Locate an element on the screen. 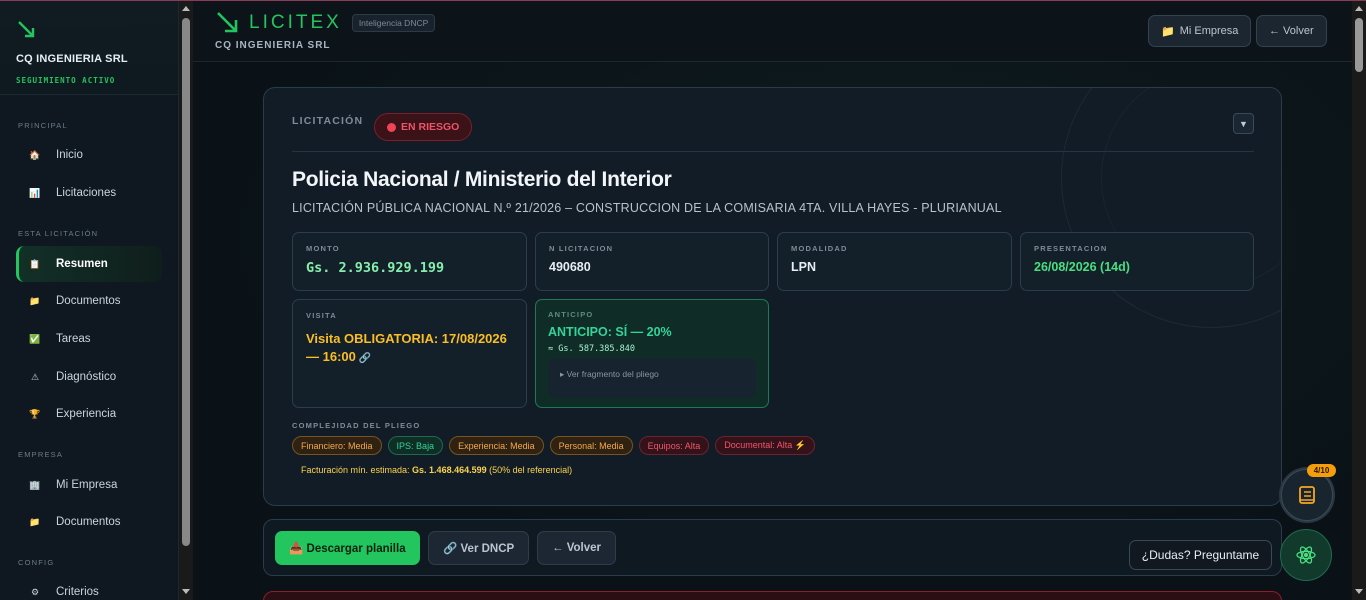 This screenshot has height=600, width=1366. link-icon: 🔗 is located at coordinates (365, 358).